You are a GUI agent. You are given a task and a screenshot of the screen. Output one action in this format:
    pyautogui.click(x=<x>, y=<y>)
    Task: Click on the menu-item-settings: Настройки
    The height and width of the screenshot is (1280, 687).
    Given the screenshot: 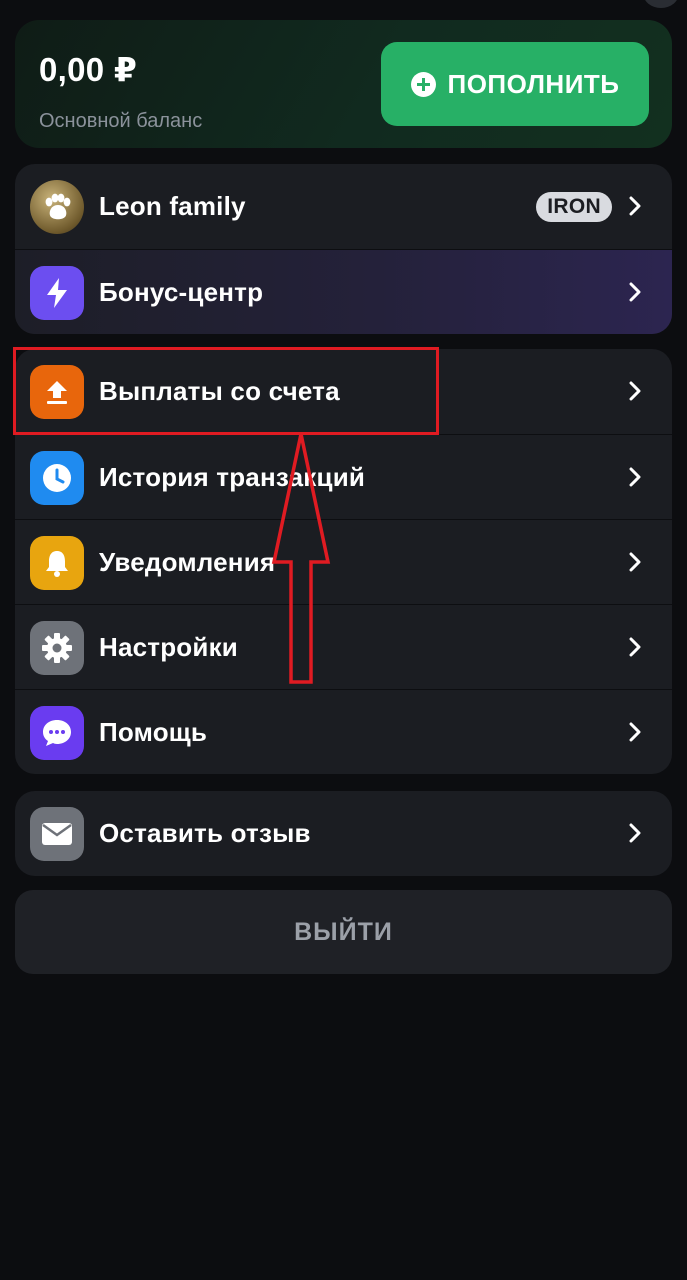 What is the action you would take?
    pyautogui.click(x=343, y=646)
    